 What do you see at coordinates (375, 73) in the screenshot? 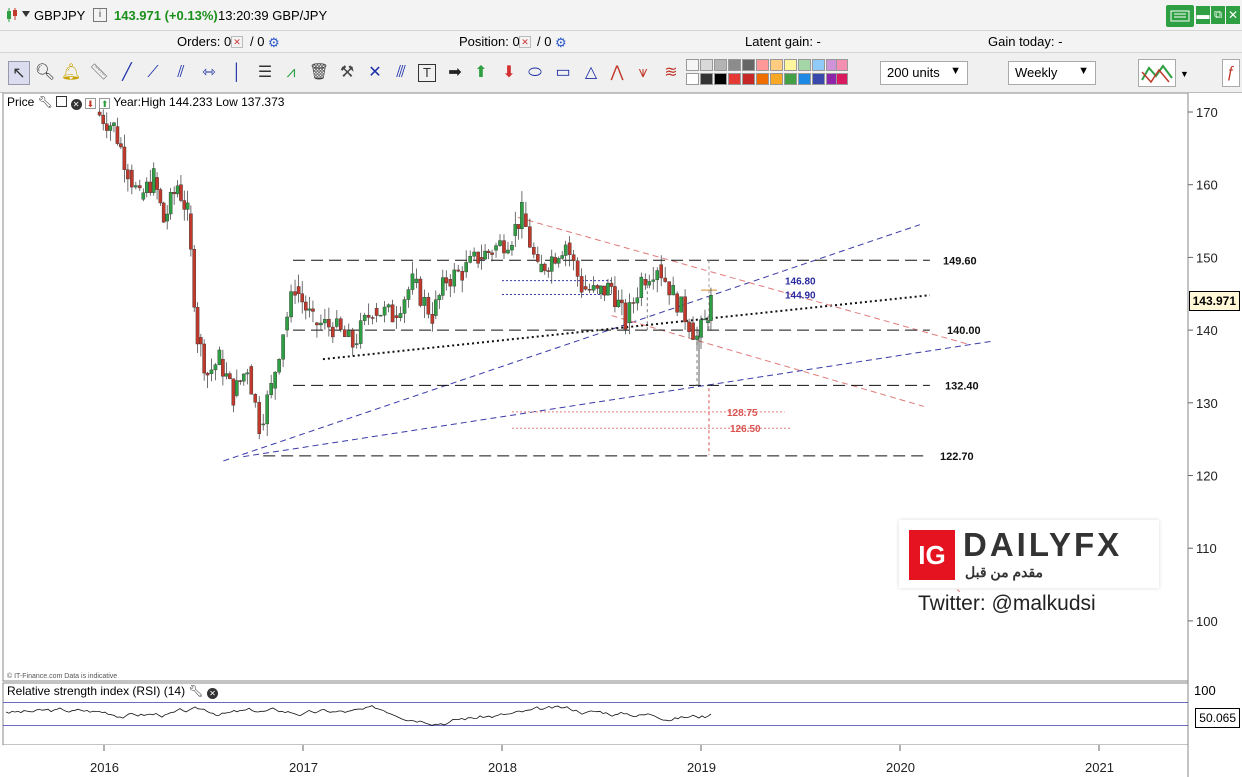
I see `cross-line-icon: ✕` at bounding box center [375, 73].